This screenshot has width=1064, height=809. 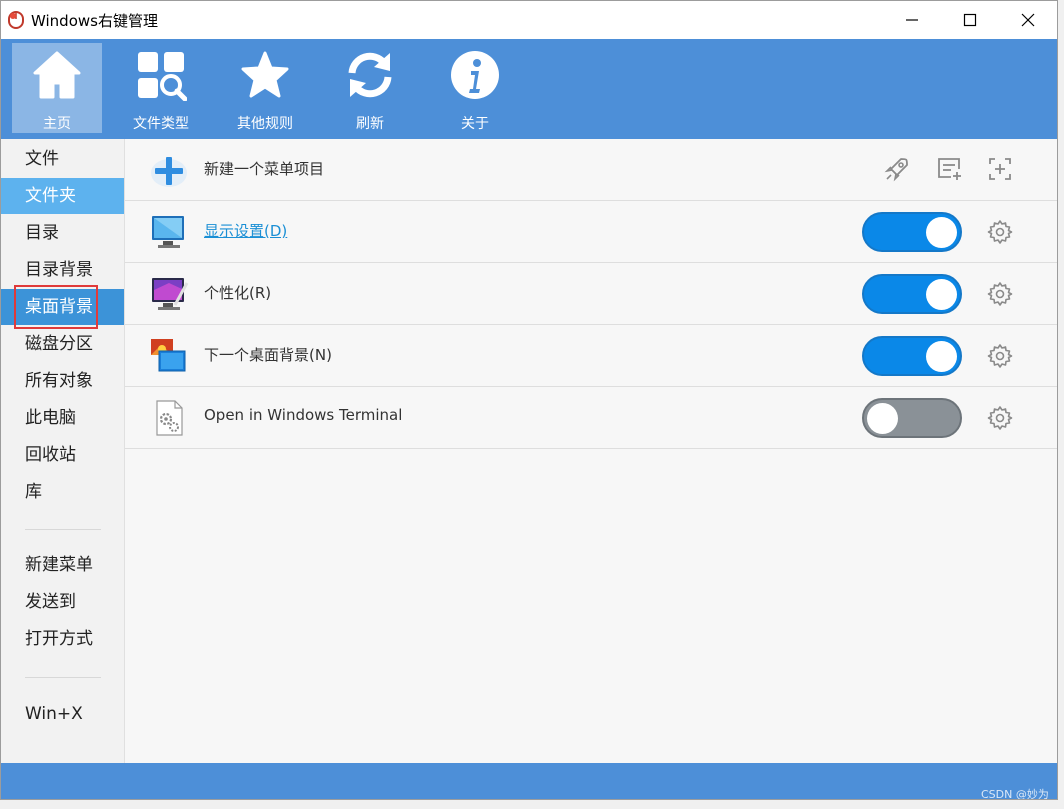 I want to click on title-bar: Windows右键管理, so click(x=529, y=20).